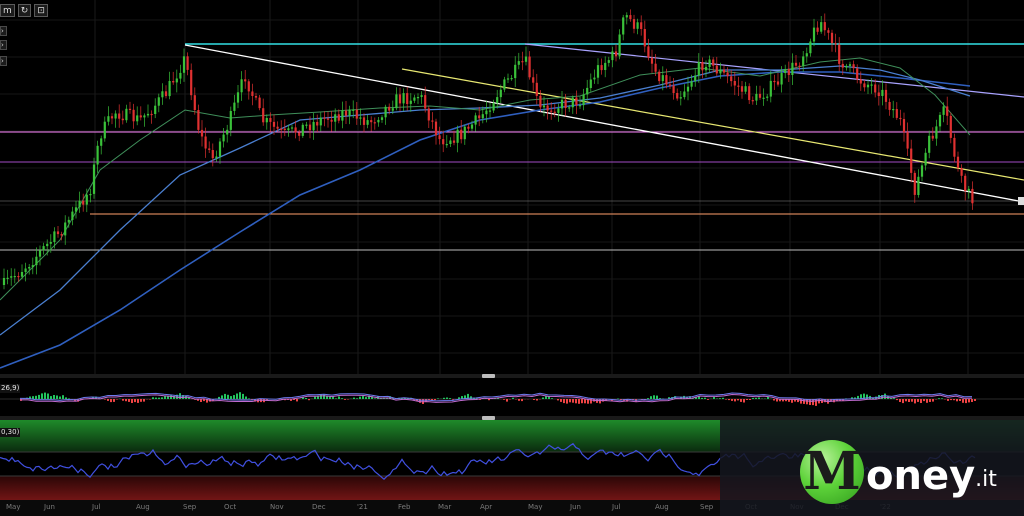 Image resolution: width=1024 pixels, height=516 pixels. I want to click on logo-m-circle: M, so click(832, 472).